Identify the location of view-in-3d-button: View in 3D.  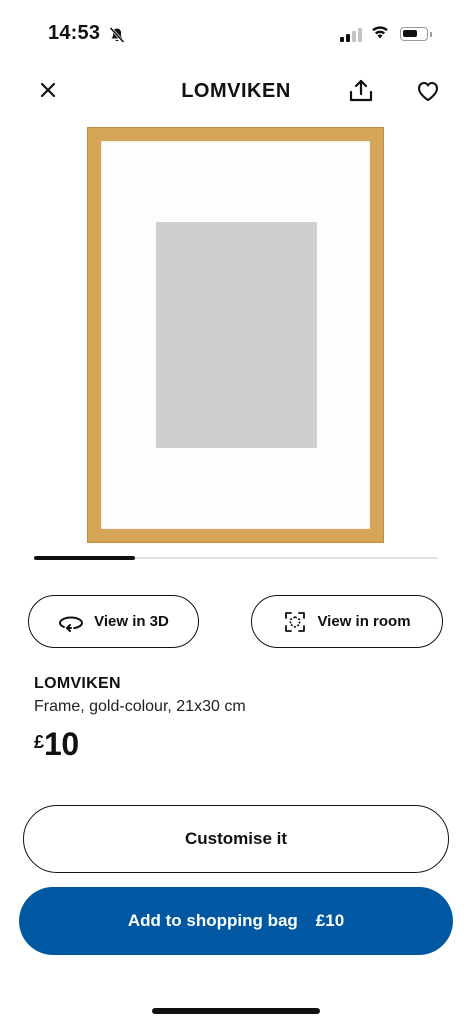
(113, 621).